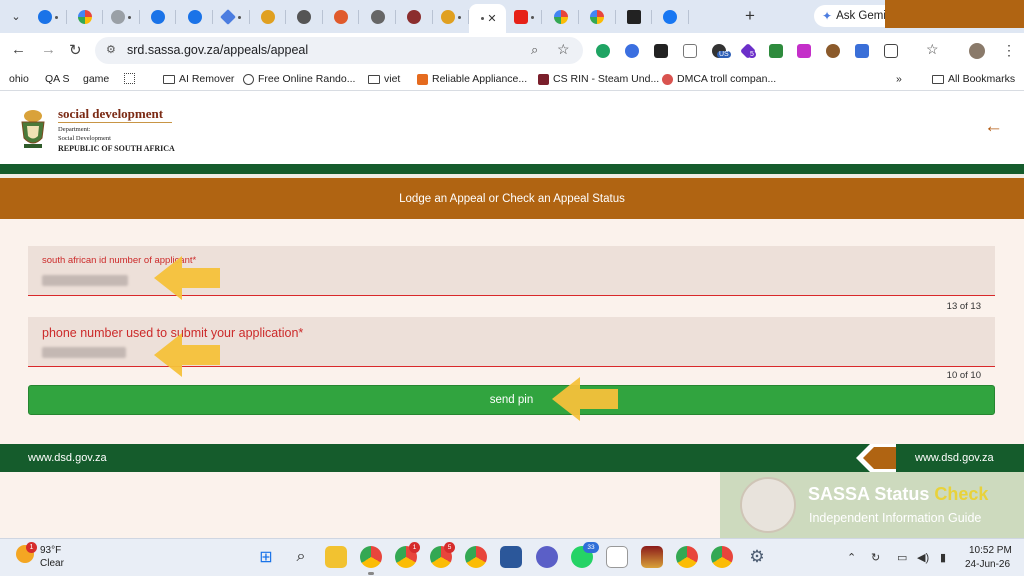 Image resolution: width=1024 pixels, height=576 pixels. What do you see at coordinates (301, 557) in the screenshot?
I see `search-icon: ⌕` at bounding box center [301, 557].